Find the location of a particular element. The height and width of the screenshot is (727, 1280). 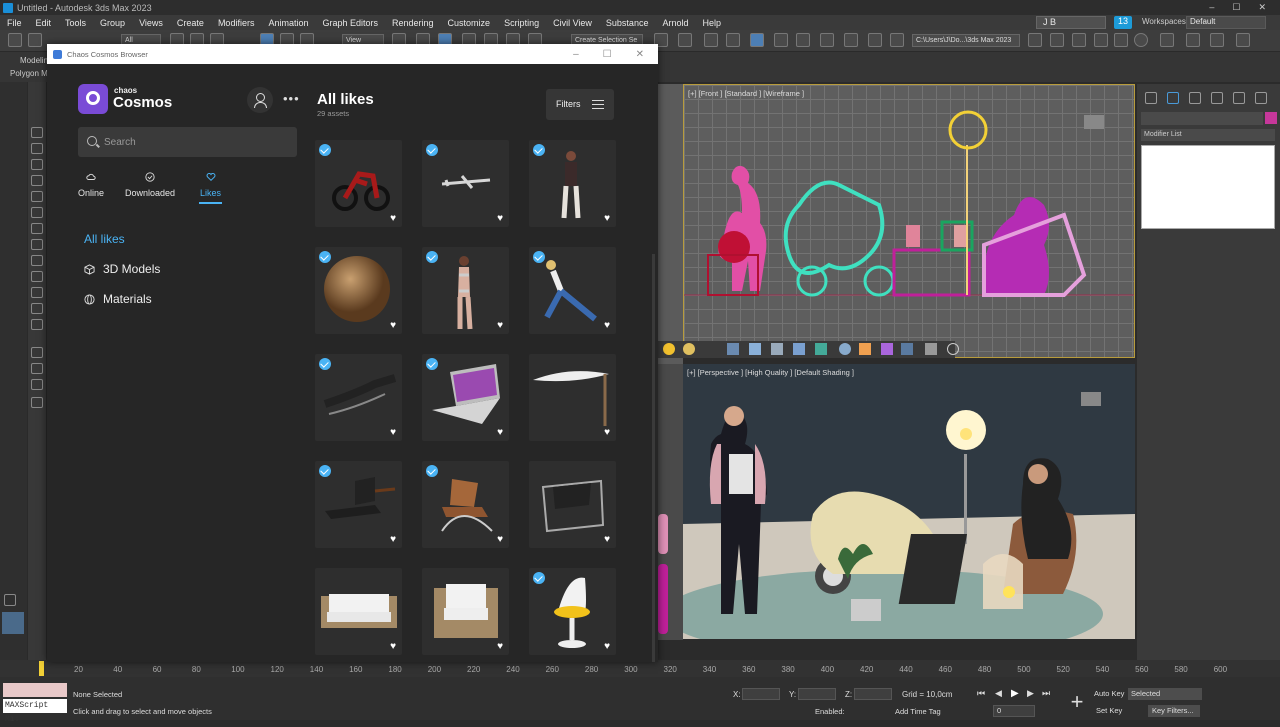

front-viewport: [+] [Front ] [Standard ] [Wireframe ] is located at coordinates (909, 221).